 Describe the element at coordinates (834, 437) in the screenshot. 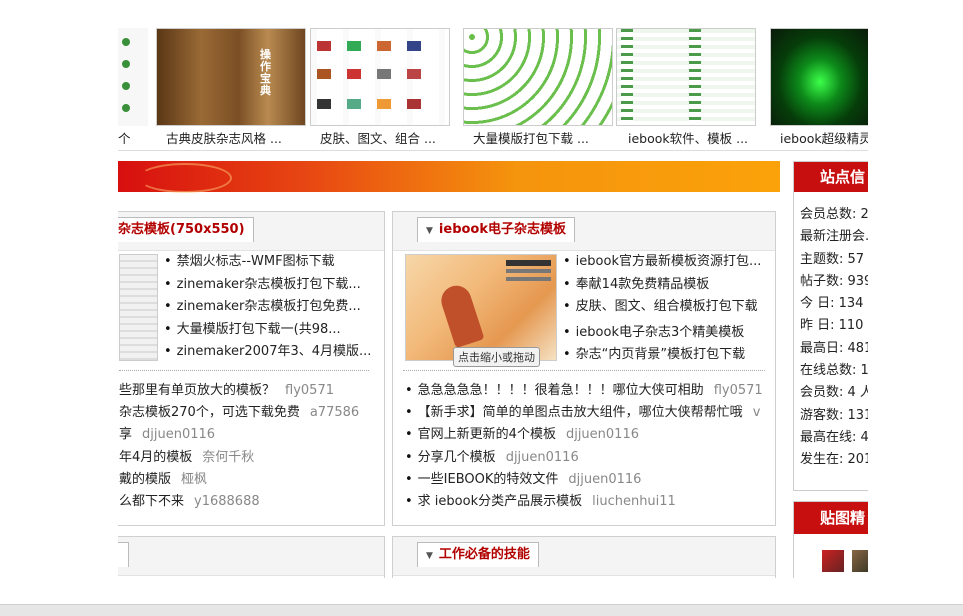

I see `stat-row: 最高在线: 4` at that location.